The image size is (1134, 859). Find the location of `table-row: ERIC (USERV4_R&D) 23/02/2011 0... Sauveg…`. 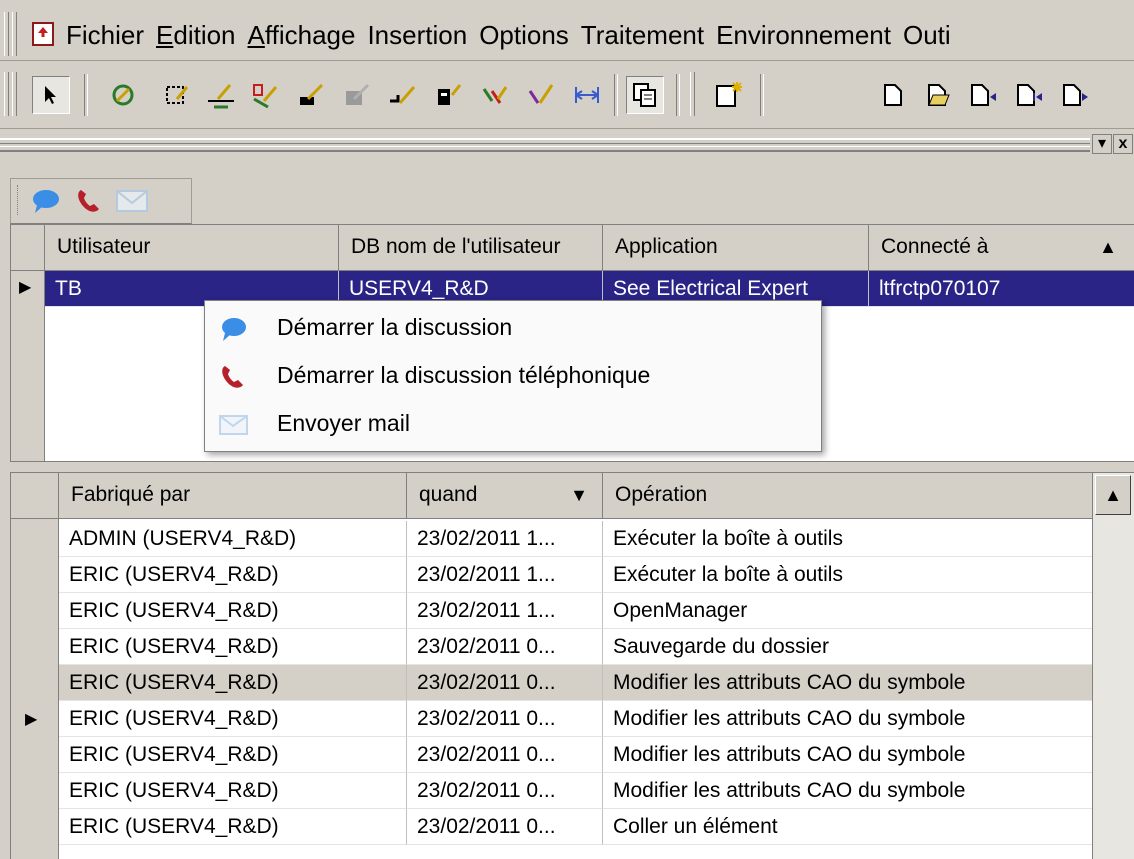

table-row: ERIC (USERV4_R&D) 23/02/2011 0... Sauveg… is located at coordinates (576, 647).